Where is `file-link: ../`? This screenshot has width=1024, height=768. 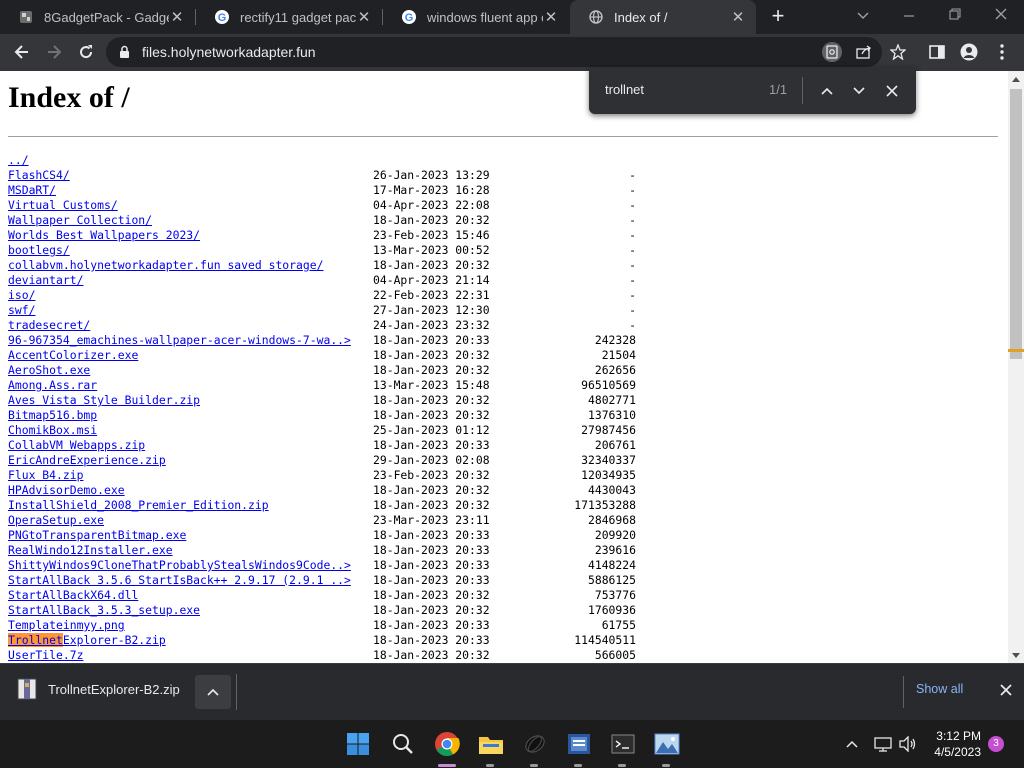
file-link: ../ is located at coordinates (18, 160).